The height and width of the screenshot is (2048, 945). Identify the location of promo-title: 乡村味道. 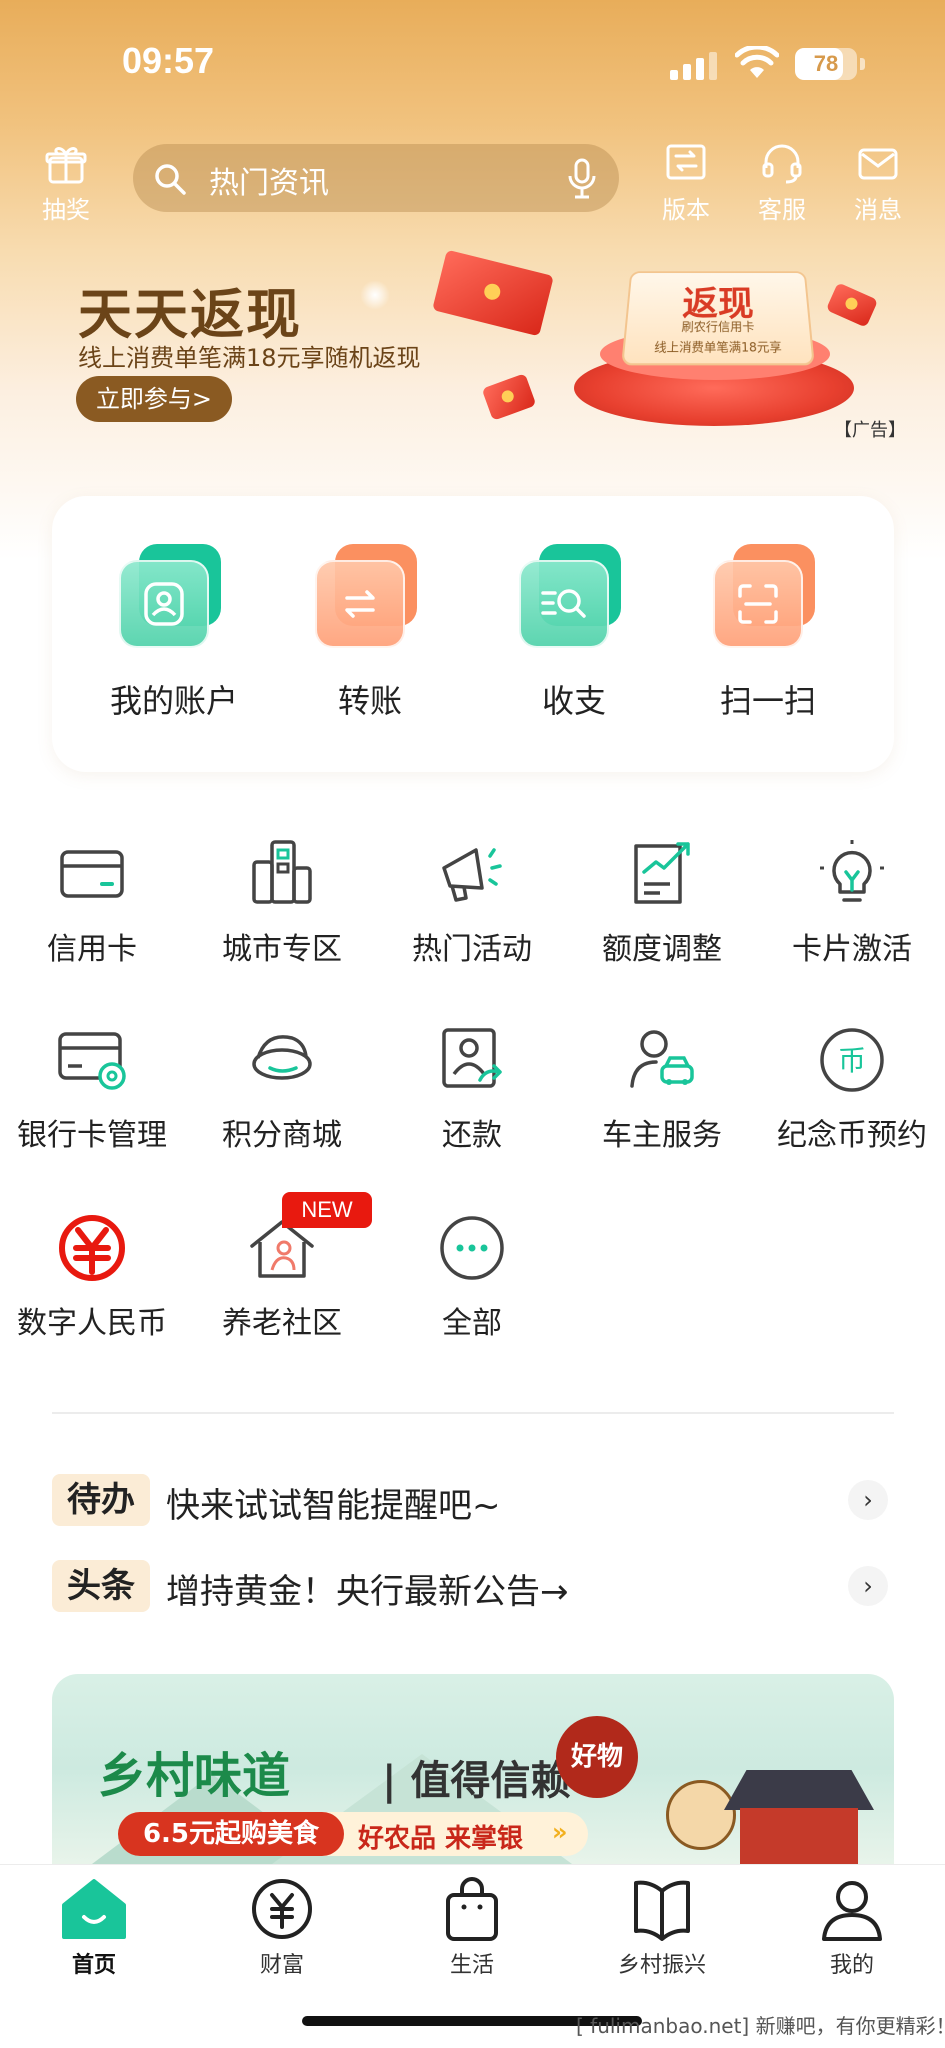
(194, 1776).